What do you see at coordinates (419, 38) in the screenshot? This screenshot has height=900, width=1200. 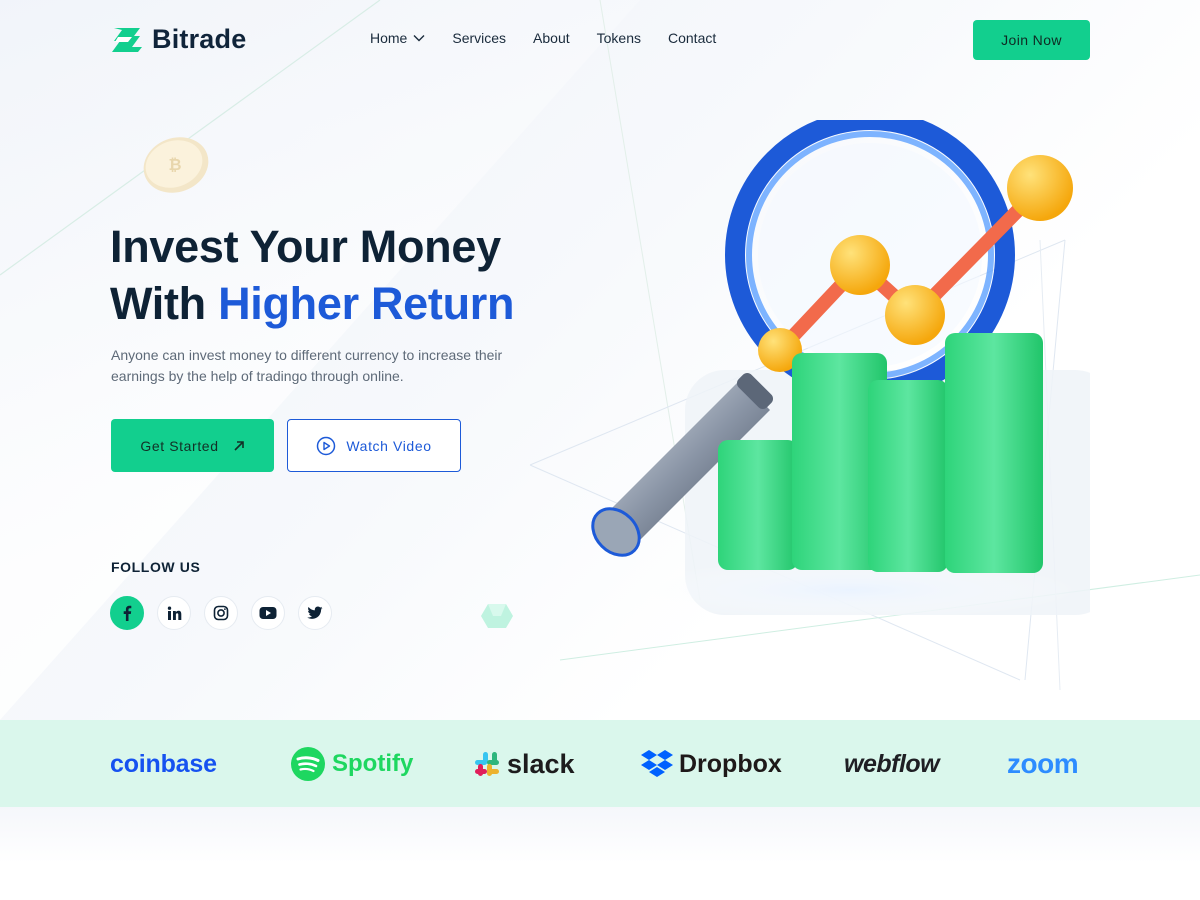 I see `chevron-down-icon` at bounding box center [419, 38].